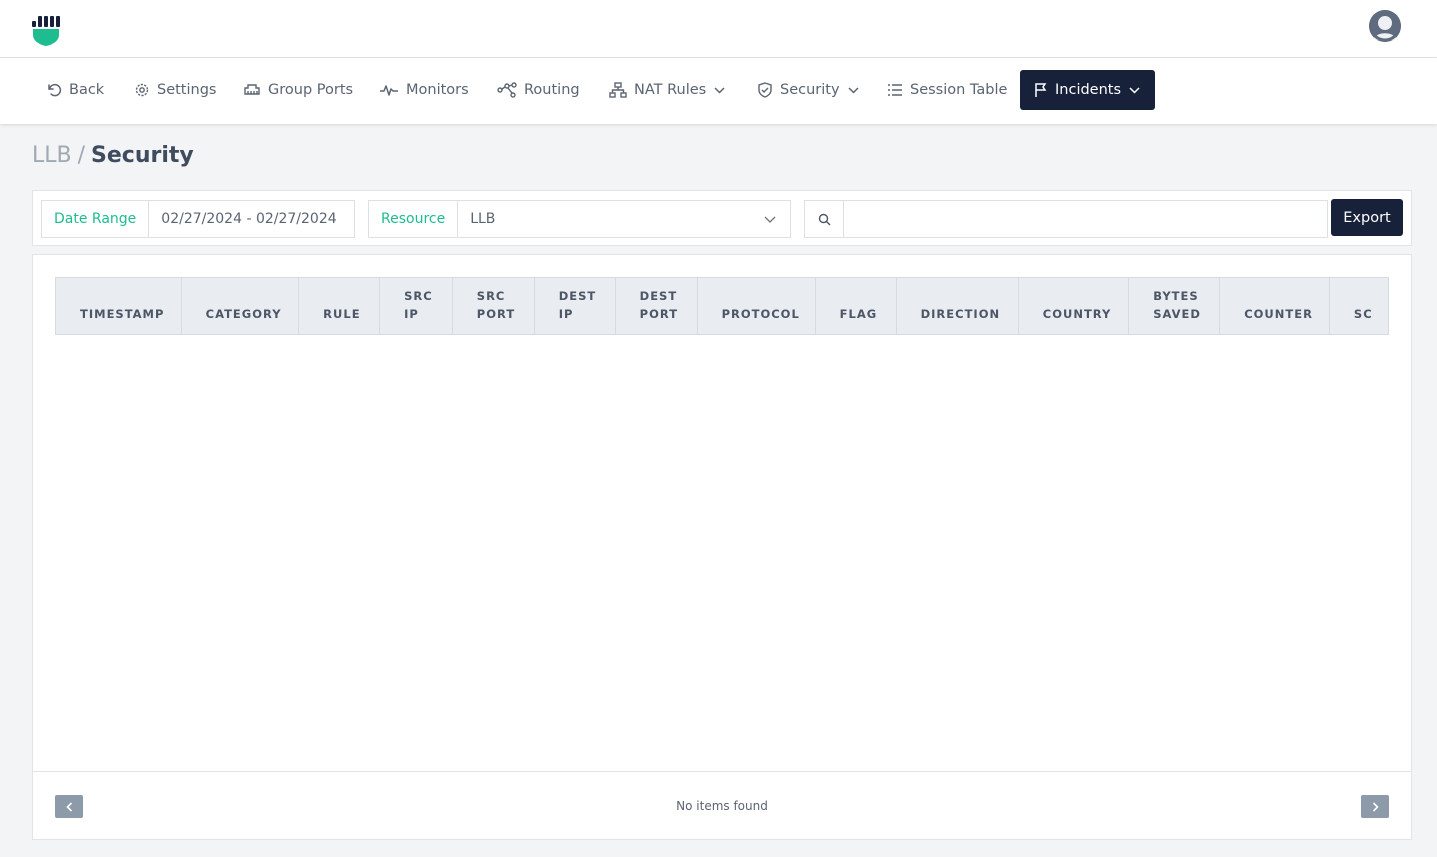  I want to click on breadcrumb: LLB / Security, so click(113, 155).